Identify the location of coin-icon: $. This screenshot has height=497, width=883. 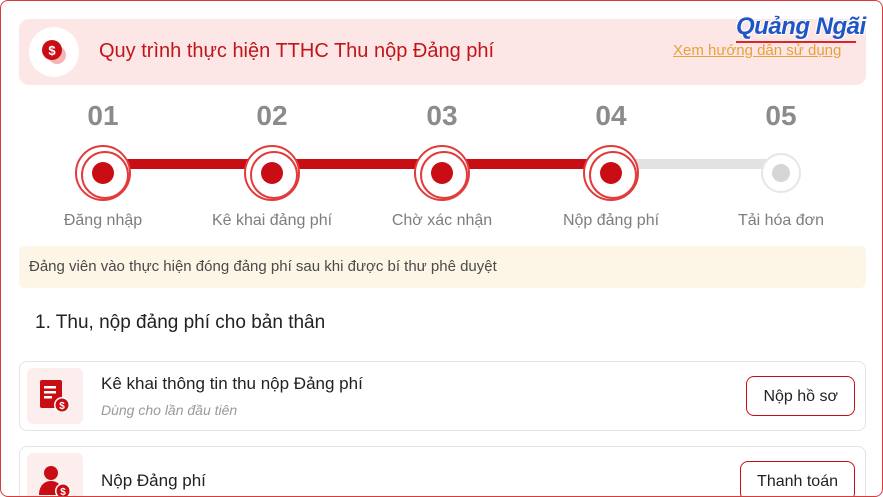
(54, 52).